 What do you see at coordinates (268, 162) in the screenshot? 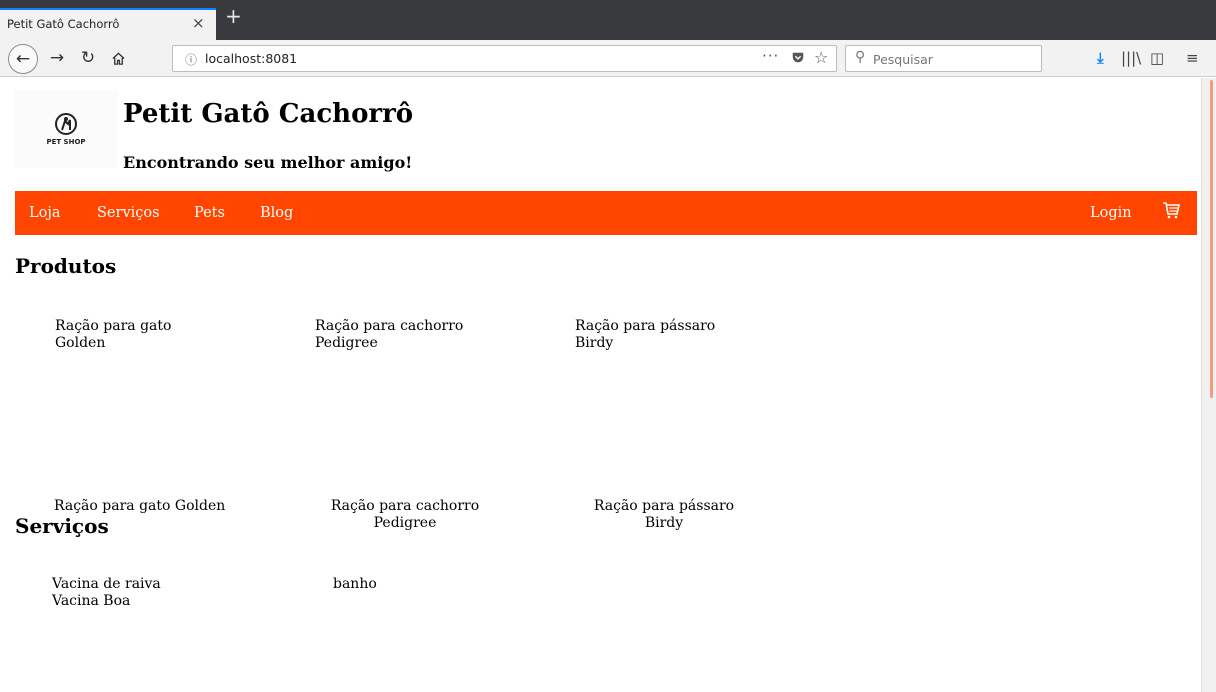
I see `site-subtitle: Encontrando seu melhor amigo!` at bounding box center [268, 162].